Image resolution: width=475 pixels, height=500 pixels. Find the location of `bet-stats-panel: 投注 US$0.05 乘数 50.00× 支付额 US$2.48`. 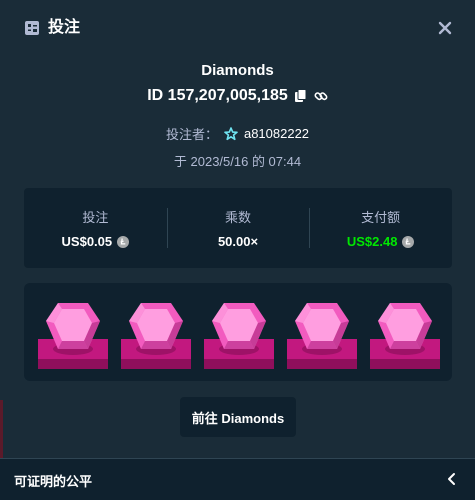

bet-stats-panel: 投注 US$0.05 乘数 50.00× 支付额 US$2.48 is located at coordinates (238, 228).